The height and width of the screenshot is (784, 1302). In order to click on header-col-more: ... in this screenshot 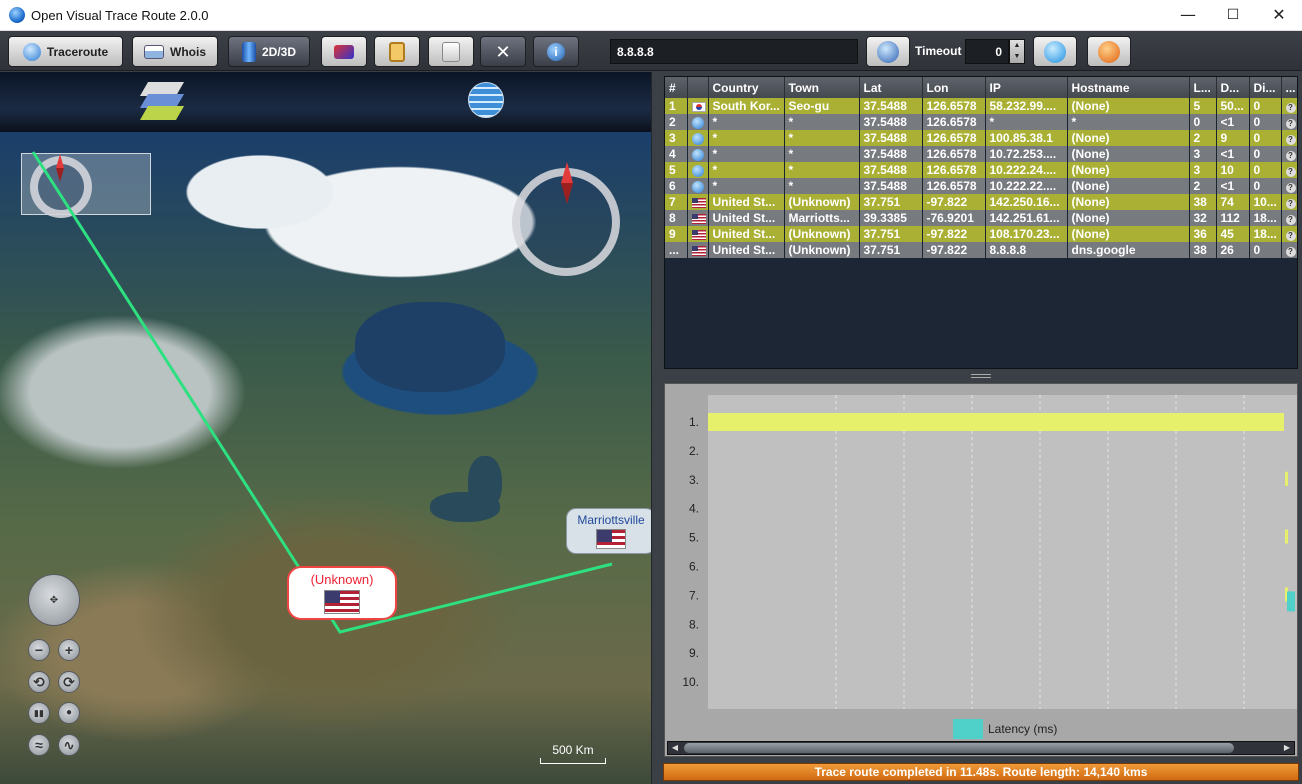, I will do `click(1289, 87)`.